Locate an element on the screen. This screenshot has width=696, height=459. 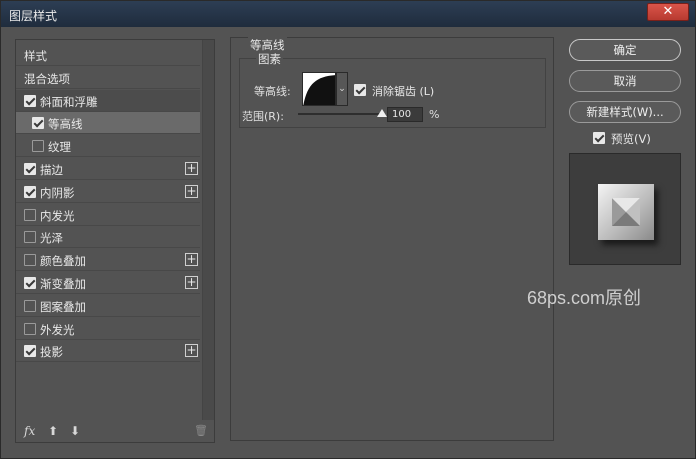
sidebar-item: 投影 + is located at coordinates (108, 351).